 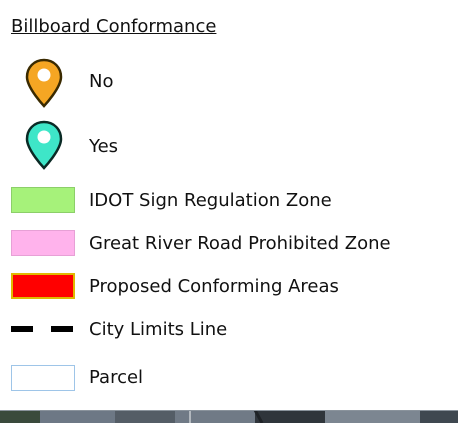 I want to click on legend-label-parcel: Parcel, so click(x=116, y=377).